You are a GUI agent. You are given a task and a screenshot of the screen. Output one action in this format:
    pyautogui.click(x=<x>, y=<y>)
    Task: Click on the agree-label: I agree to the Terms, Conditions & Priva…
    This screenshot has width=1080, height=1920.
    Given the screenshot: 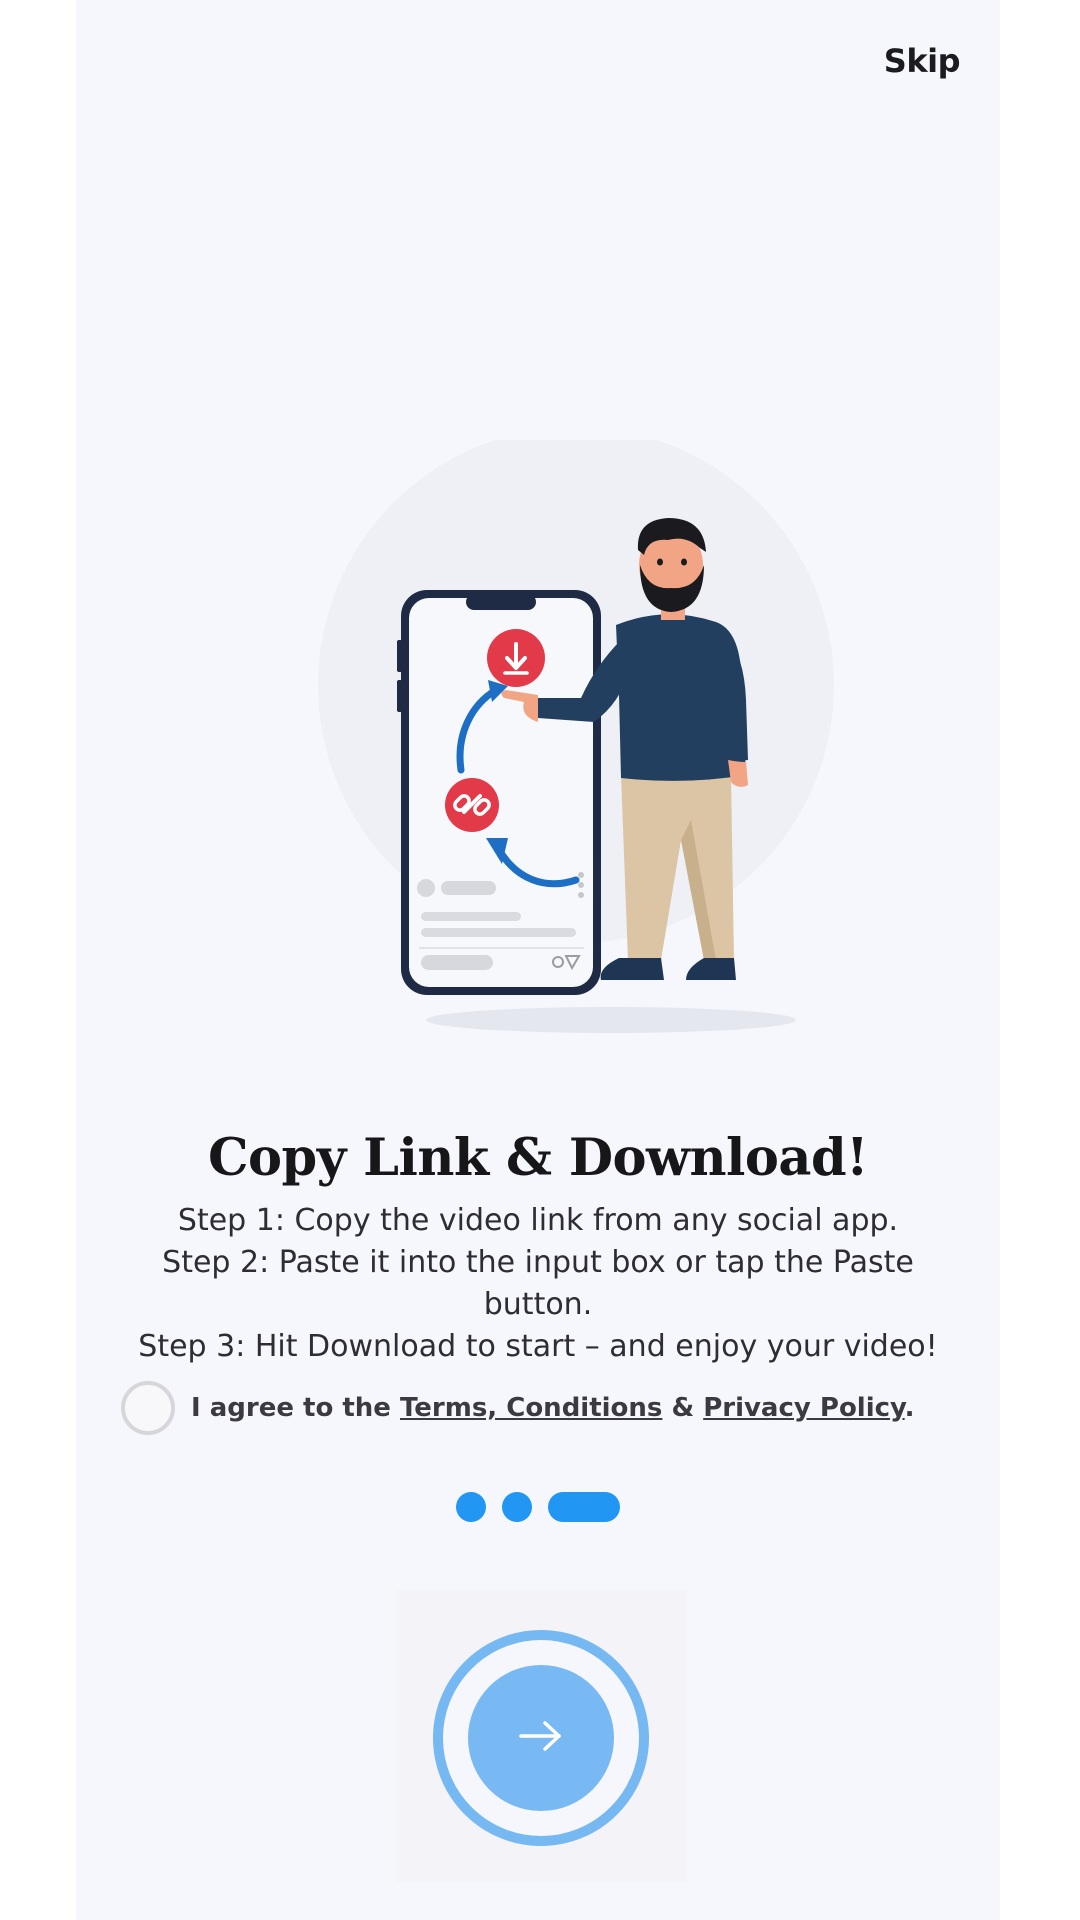 What is the action you would take?
    pyautogui.click(x=553, y=1408)
    